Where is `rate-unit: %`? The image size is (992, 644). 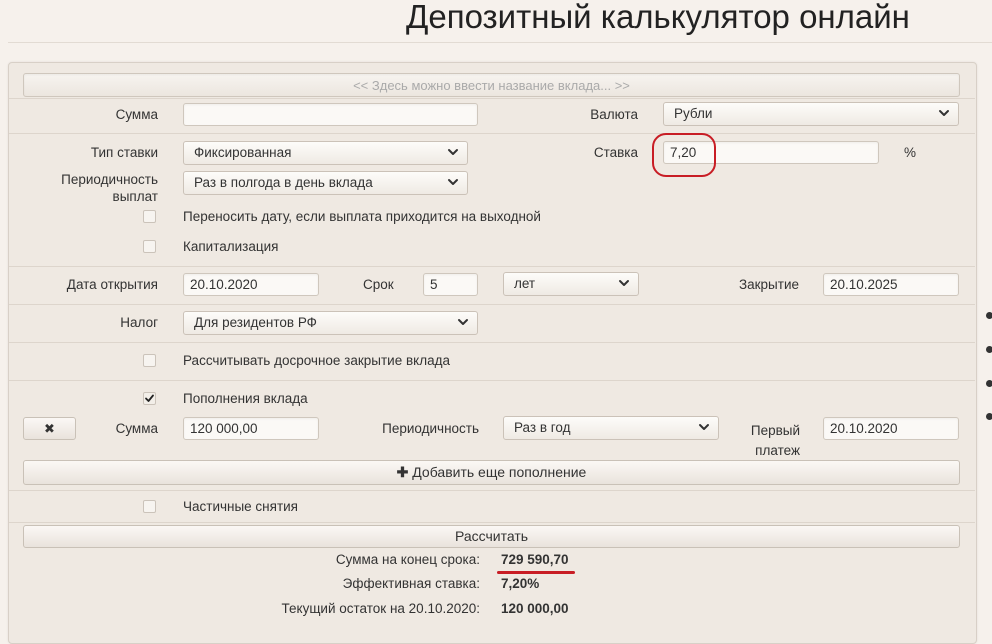
rate-unit: % is located at coordinates (910, 152).